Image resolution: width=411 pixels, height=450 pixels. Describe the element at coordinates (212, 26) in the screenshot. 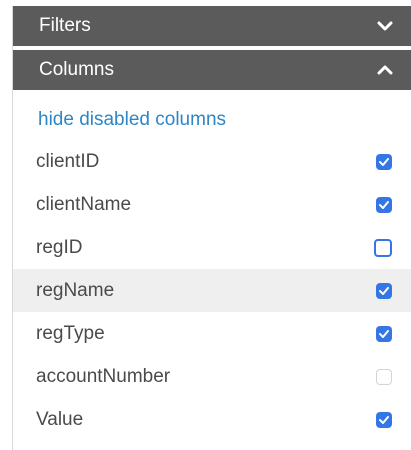

I see `filters-section-header: Filters` at that location.